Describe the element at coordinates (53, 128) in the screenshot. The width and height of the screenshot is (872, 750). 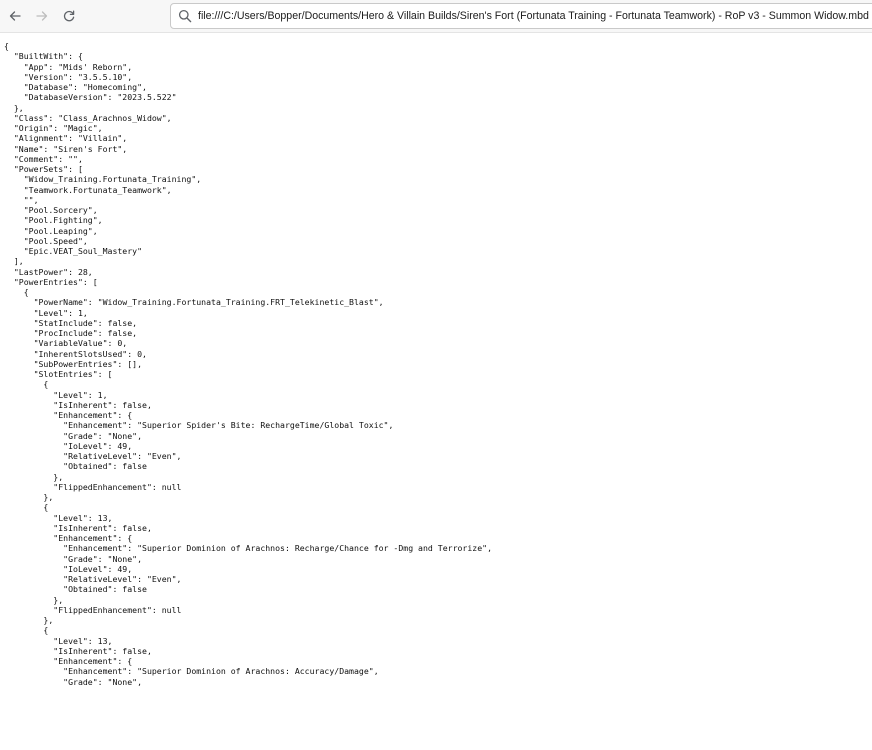
I see `document-line: "Origin": "Magic",` at that location.